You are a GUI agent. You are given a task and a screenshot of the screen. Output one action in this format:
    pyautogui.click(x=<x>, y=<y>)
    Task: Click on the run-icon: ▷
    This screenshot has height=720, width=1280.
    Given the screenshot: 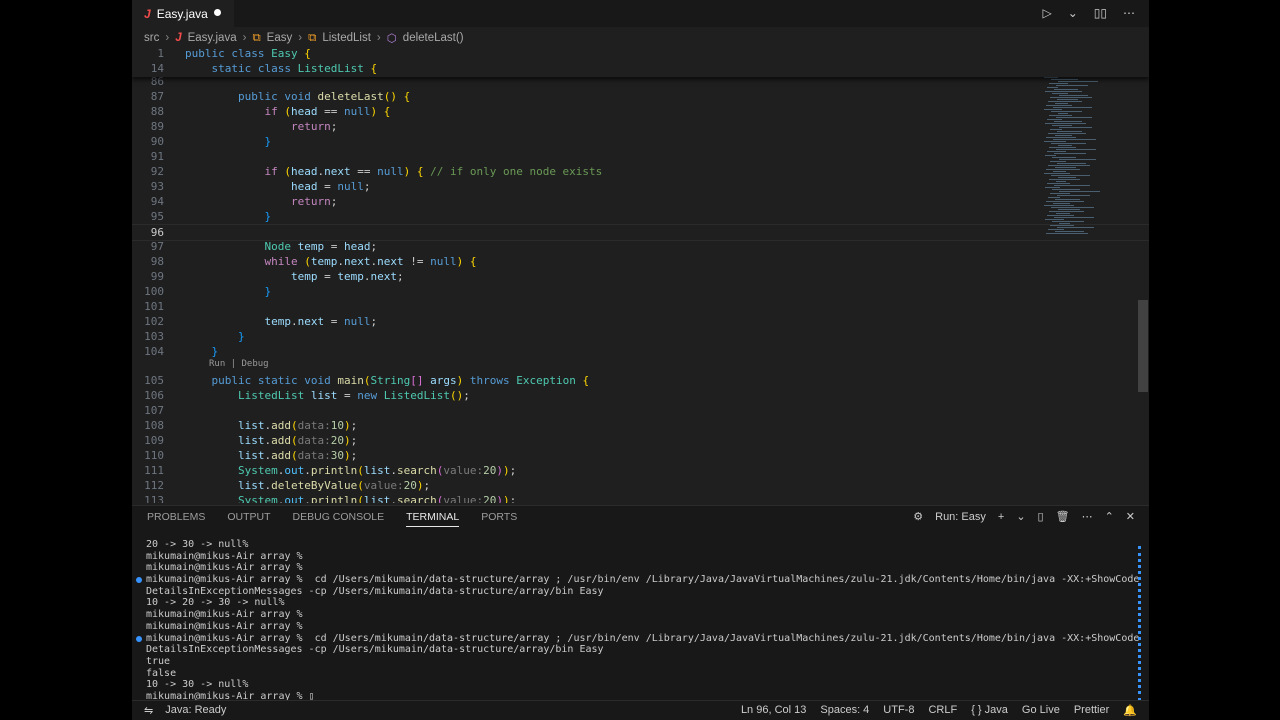 What is the action you would take?
    pyautogui.click(x=1046, y=13)
    